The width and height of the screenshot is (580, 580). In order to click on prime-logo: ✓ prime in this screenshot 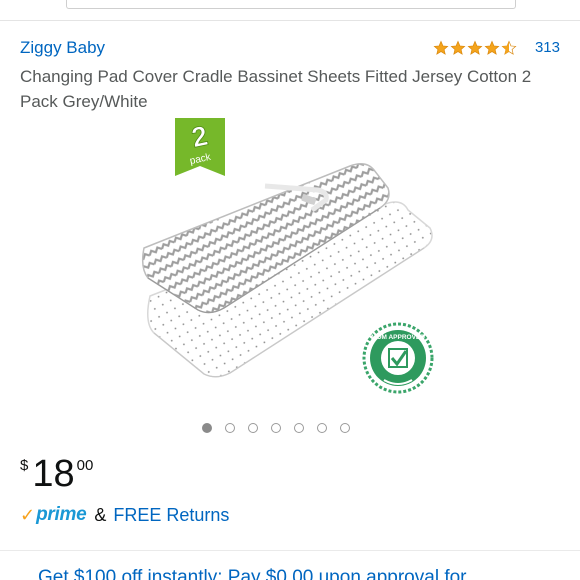, I will do `click(53, 515)`.